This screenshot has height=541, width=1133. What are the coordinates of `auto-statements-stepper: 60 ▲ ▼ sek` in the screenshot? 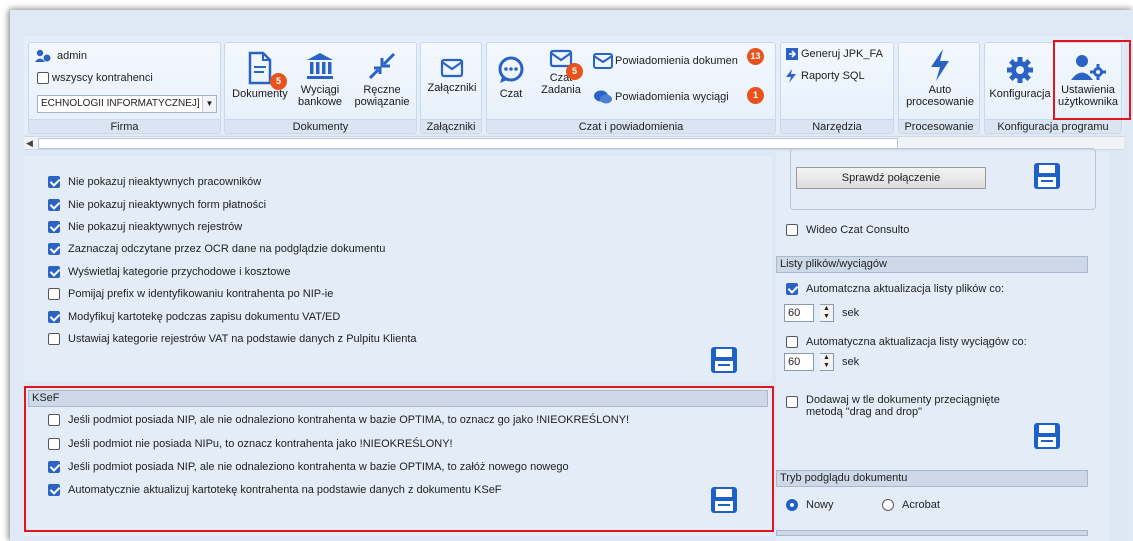 It's located at (821, 362).